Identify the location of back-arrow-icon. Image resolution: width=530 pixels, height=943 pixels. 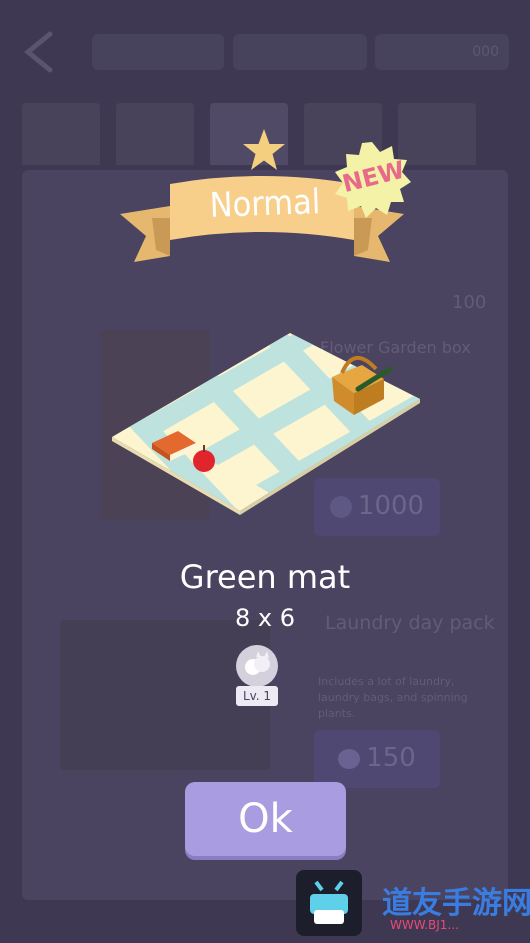
(38, 53).